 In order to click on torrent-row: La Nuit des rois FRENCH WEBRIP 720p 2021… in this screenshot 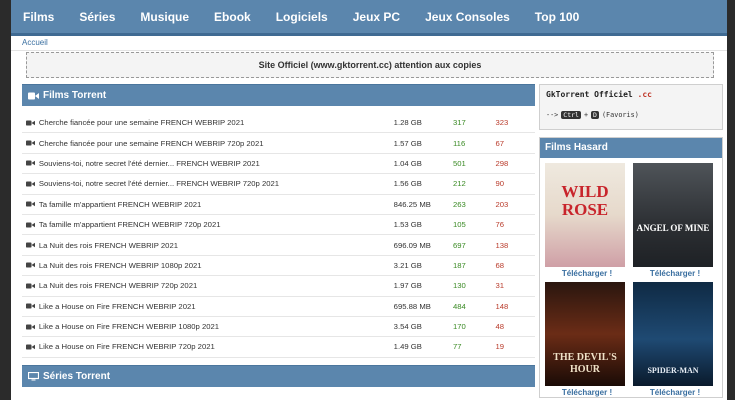, I will do `click(278, 286)`.